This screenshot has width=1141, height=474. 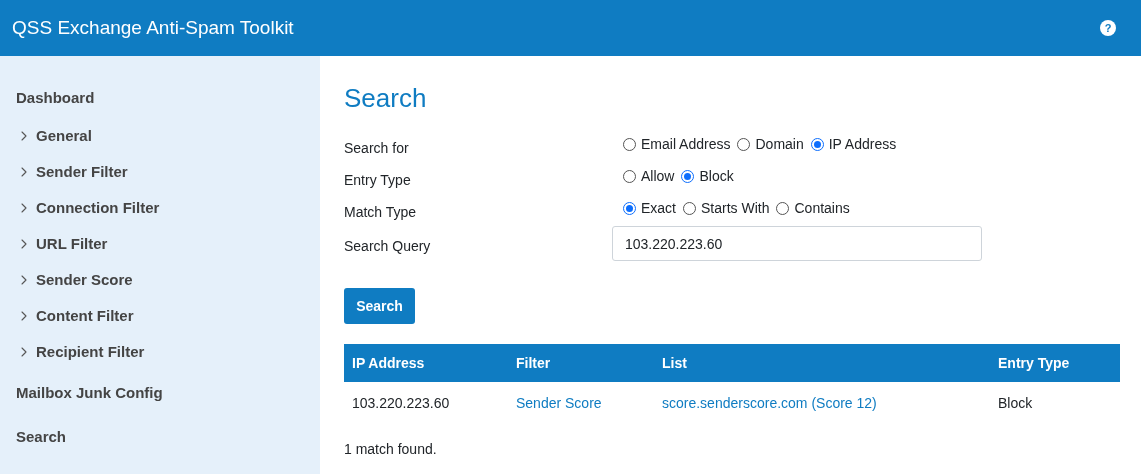 I want to click on sidebar-item: Dashboard, so click(x=160, y=98).